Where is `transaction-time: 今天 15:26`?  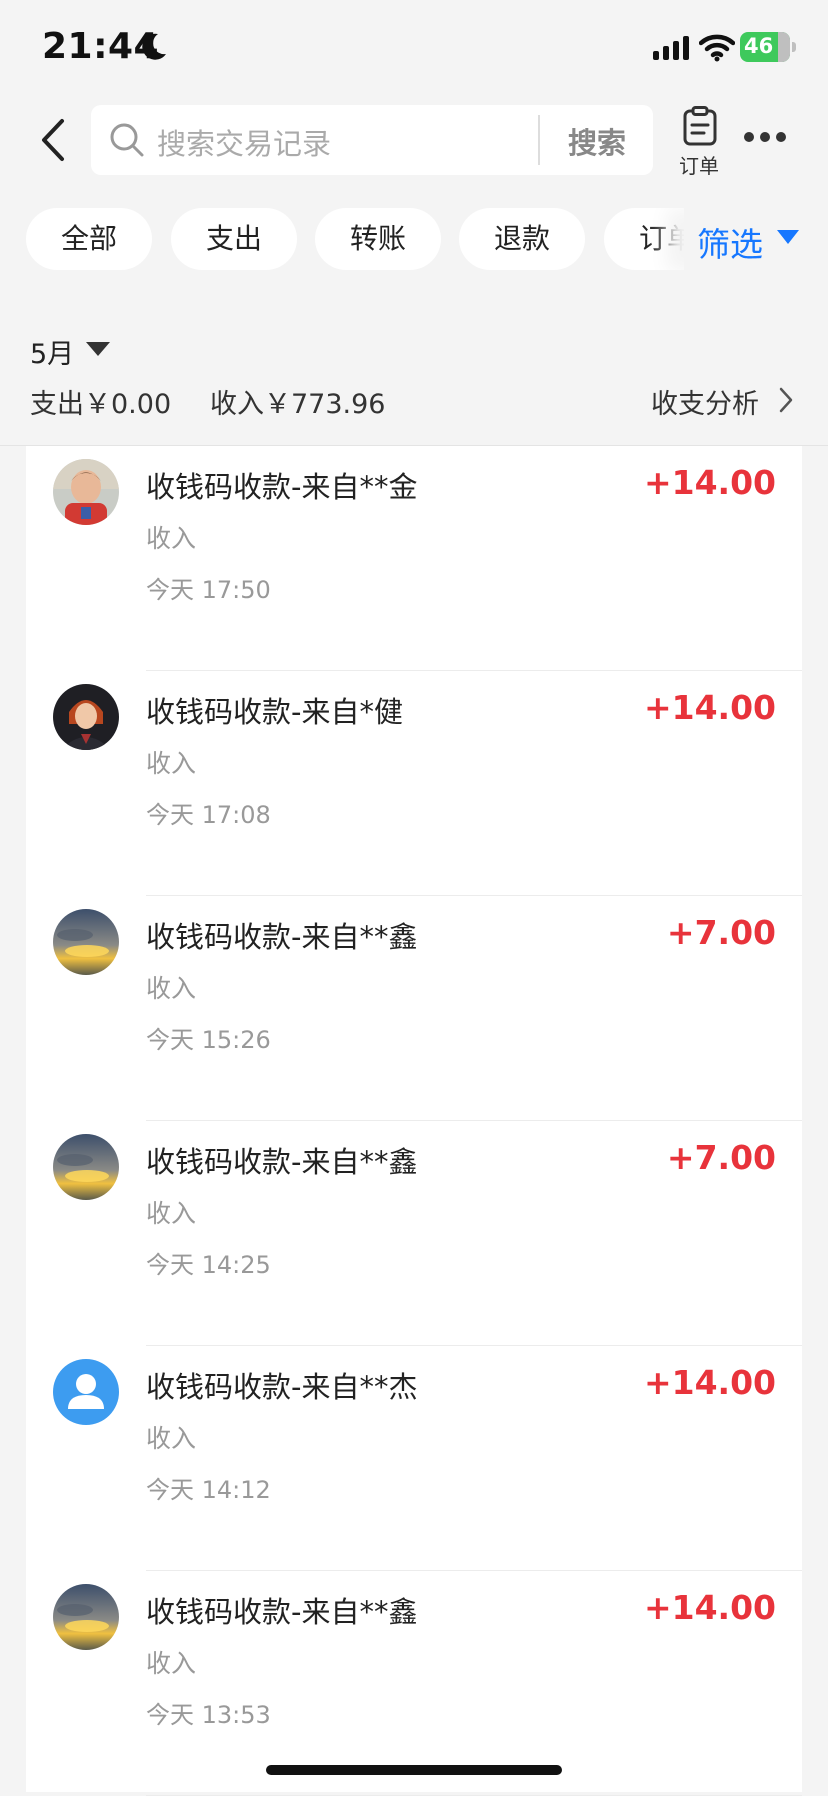 transaction-time: 今天 15:26 is located at coordinates (208, 1040).